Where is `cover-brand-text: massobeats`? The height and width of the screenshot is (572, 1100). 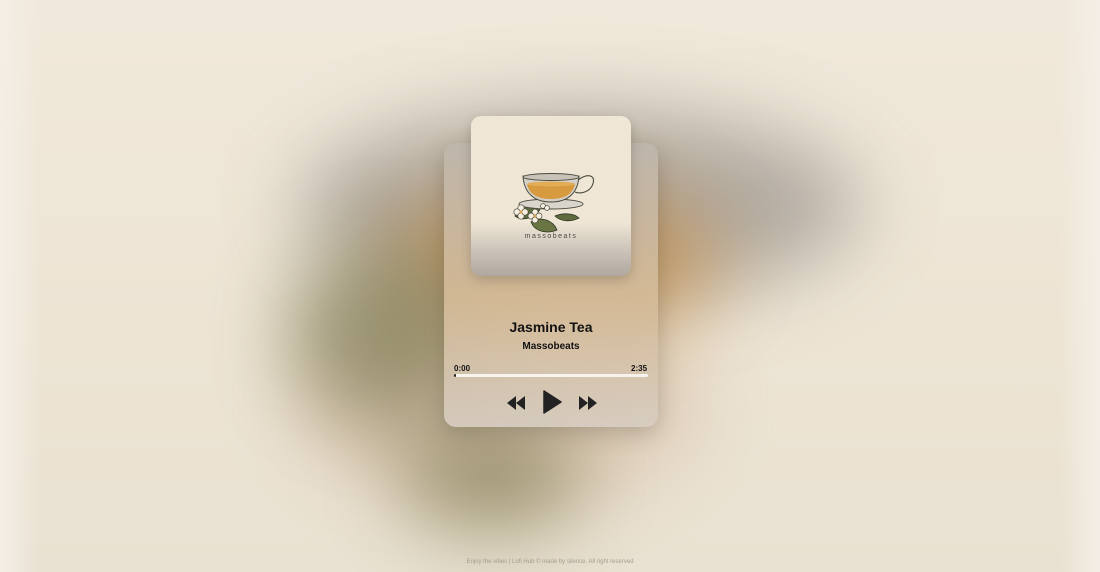
cover-brand-text: massobeats is located at coordinates (551, 236).